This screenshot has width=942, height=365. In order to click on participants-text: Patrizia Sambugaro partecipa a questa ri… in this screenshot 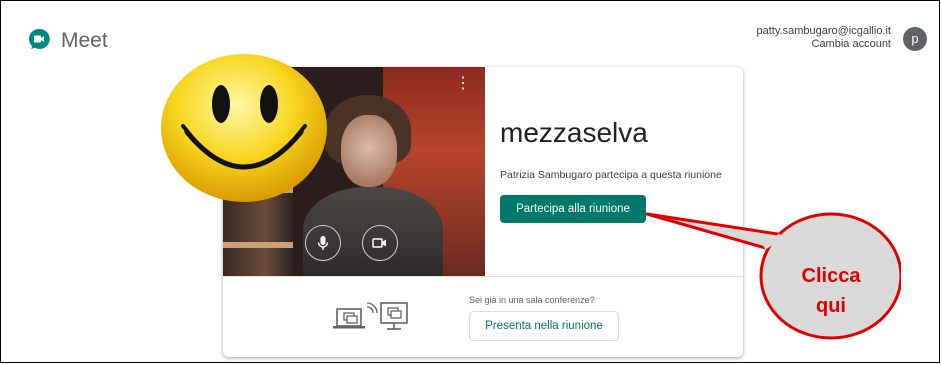, I will do `click(611, 175)`.